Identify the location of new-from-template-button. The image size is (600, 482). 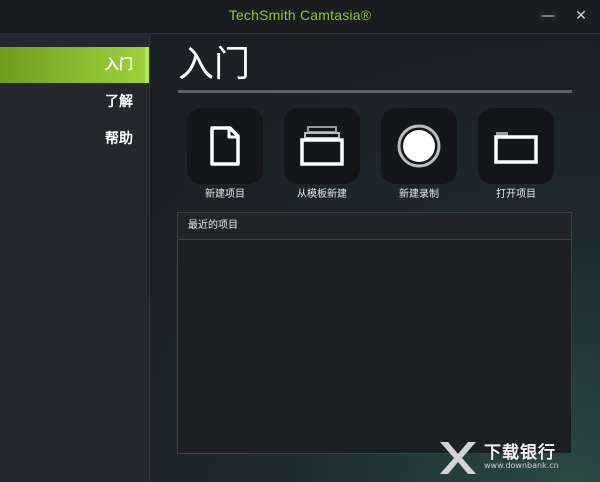
(322, 146).